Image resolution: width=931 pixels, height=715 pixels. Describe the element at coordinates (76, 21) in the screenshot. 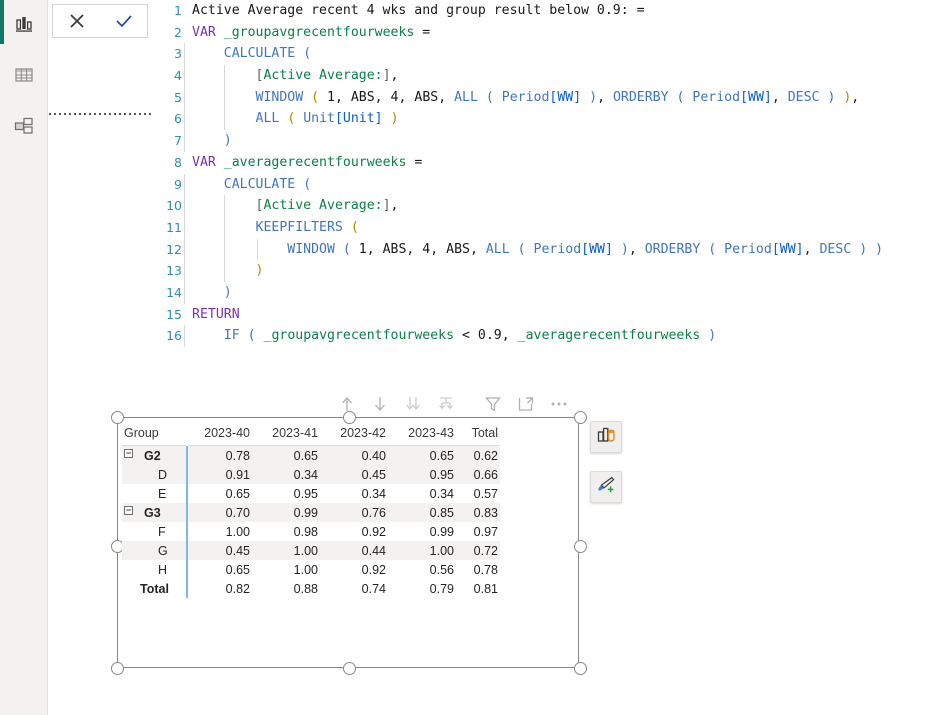

I see `cancel-edit-button` at that location.